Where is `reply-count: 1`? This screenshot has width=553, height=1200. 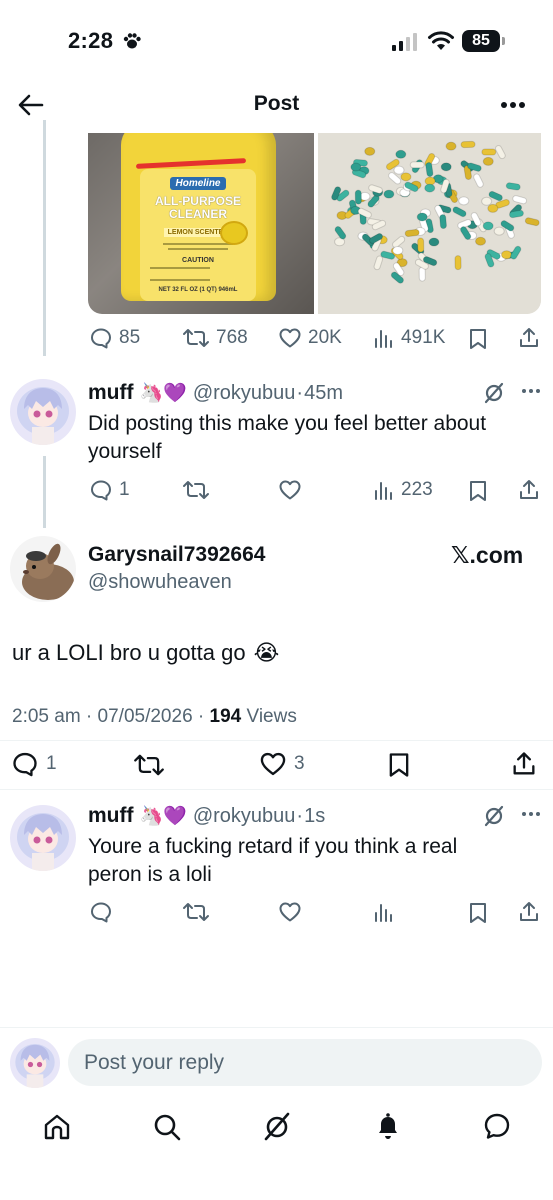 reply-count: 1 is located at coordinates (51, 763).